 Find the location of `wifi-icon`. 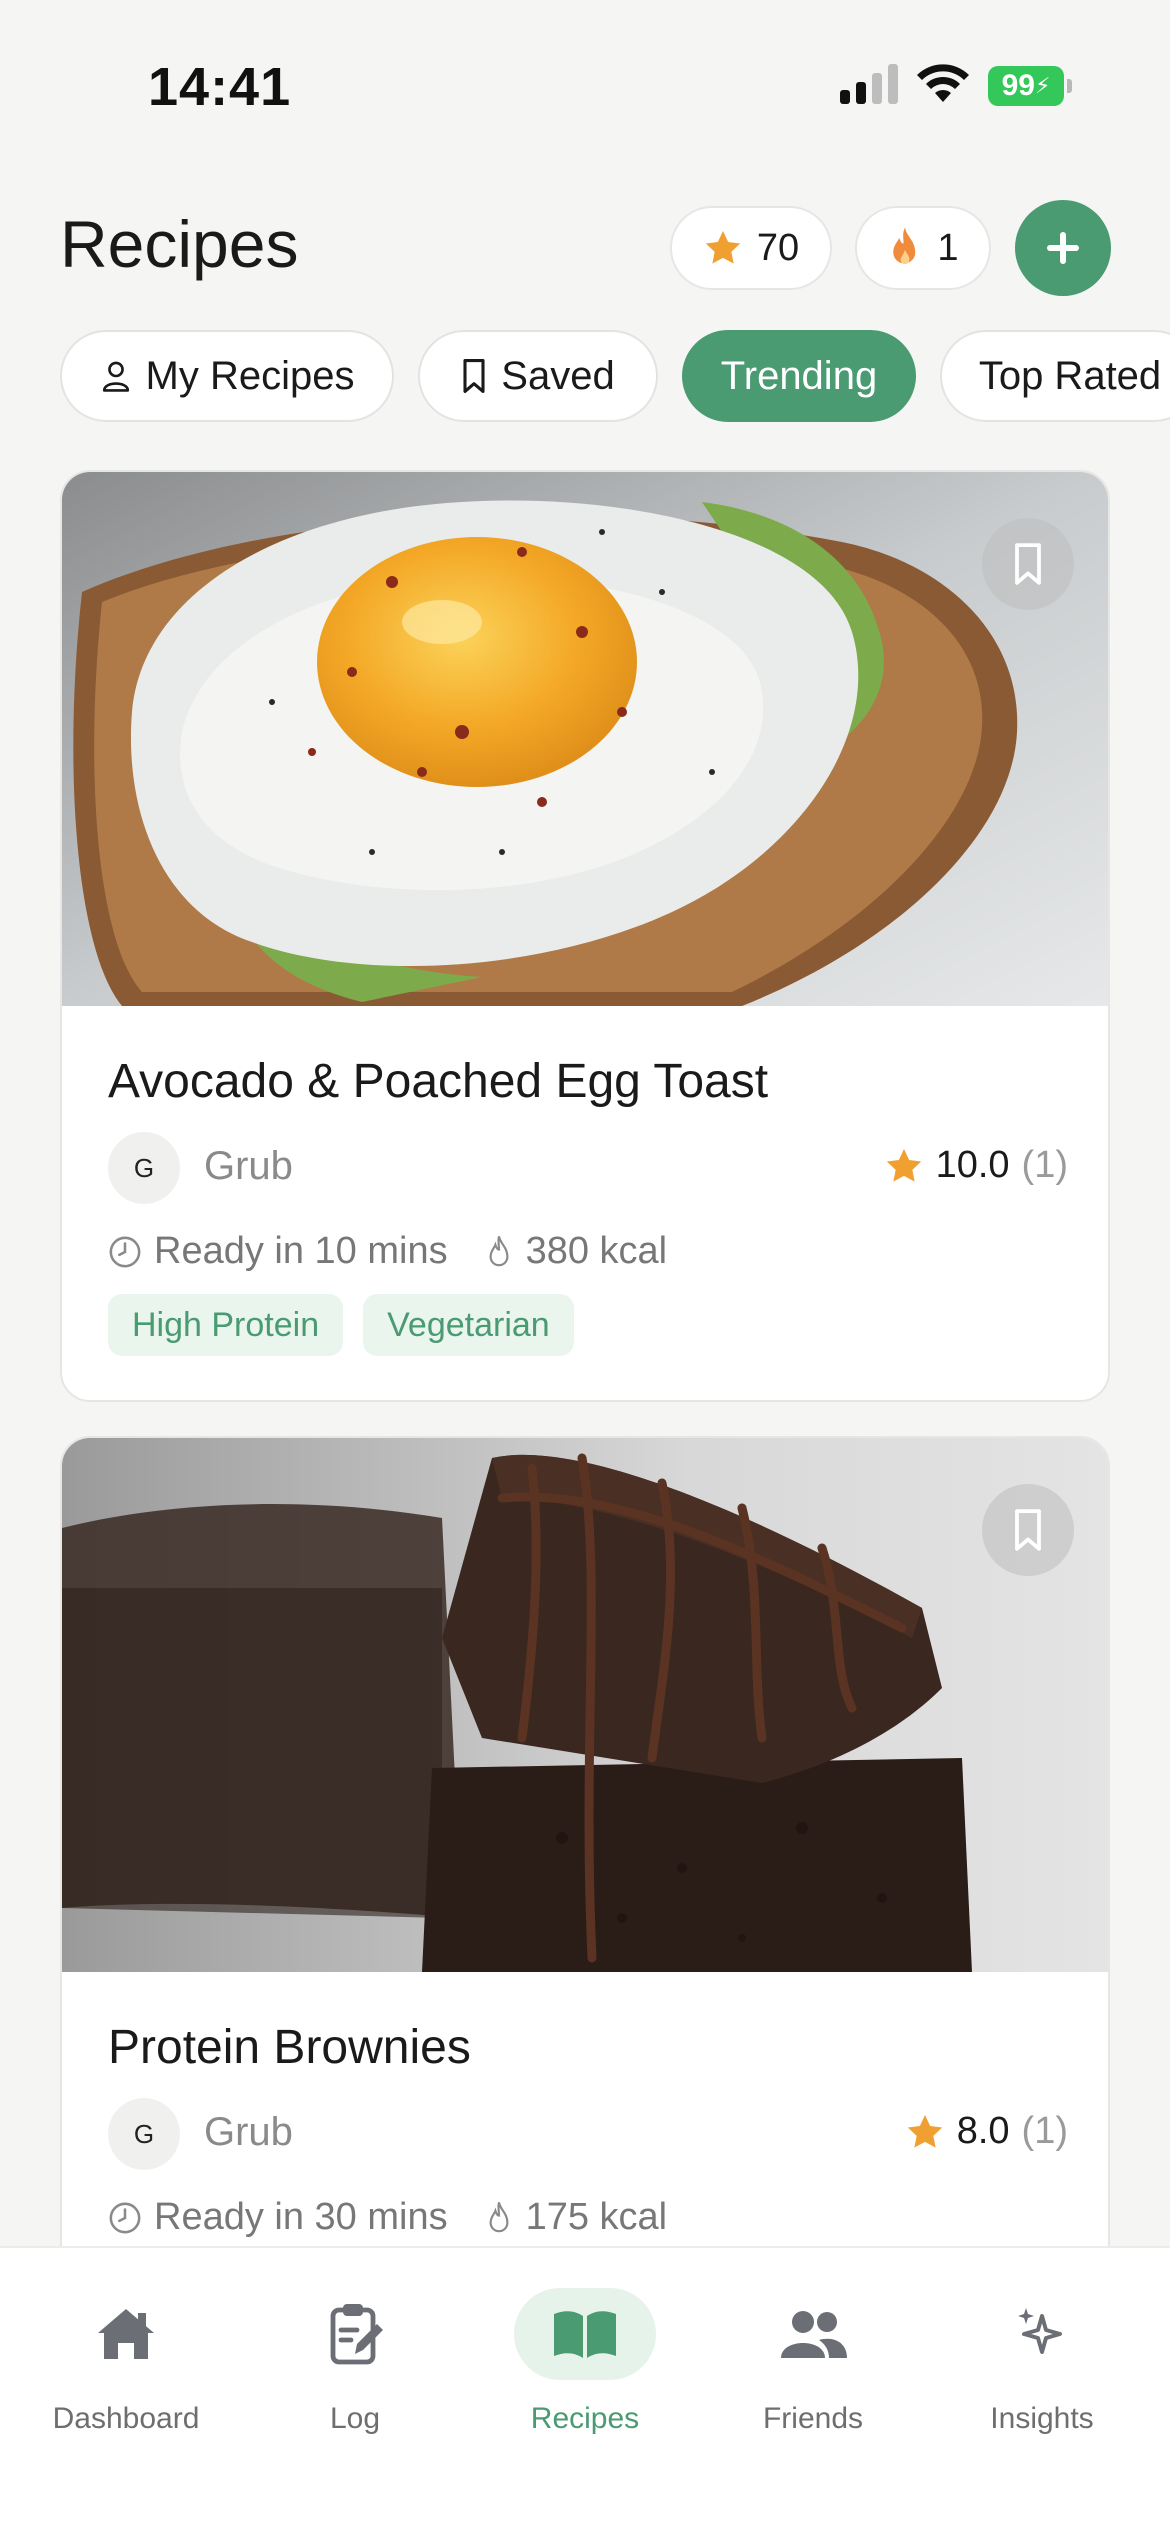

wifi-icon is located at coordinates (943, 83).